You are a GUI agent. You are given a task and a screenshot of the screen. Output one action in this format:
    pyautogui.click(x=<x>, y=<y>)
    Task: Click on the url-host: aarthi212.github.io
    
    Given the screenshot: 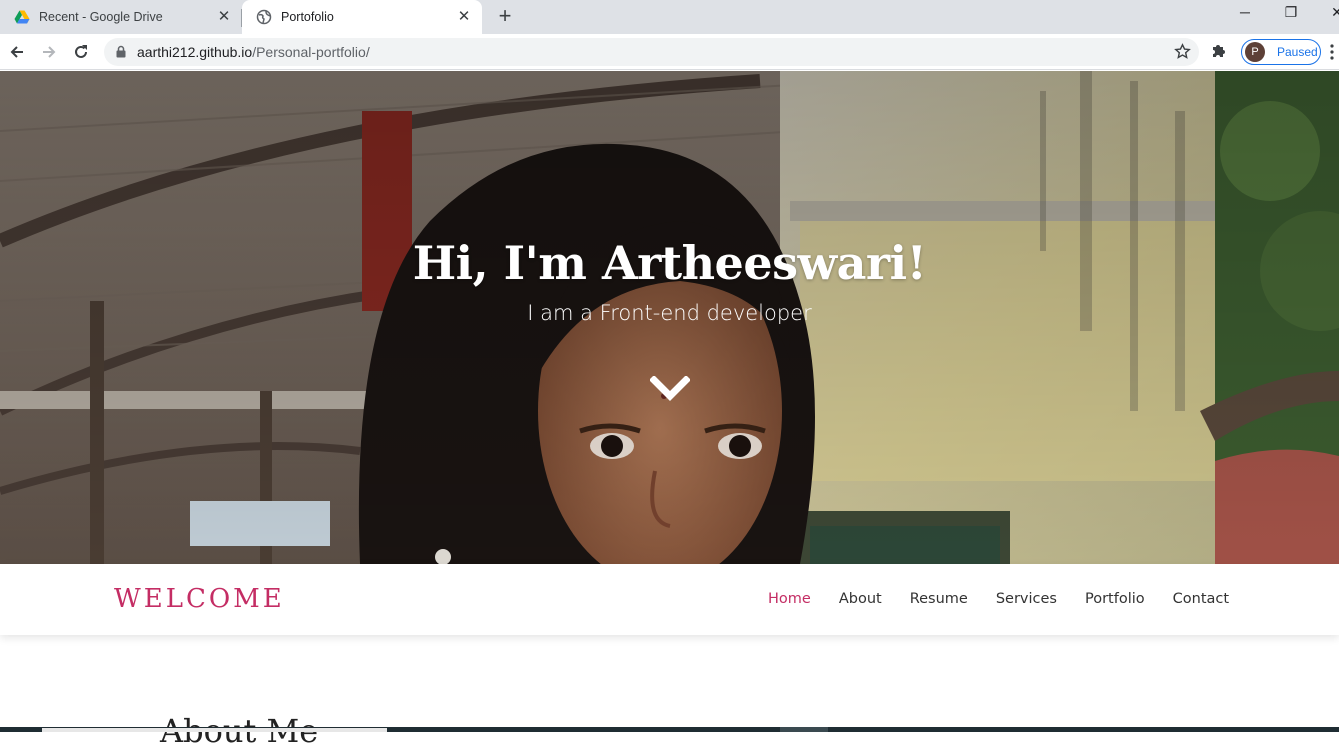 What is the action you would take?
    pyautogui.click(x=195, y=52)
    